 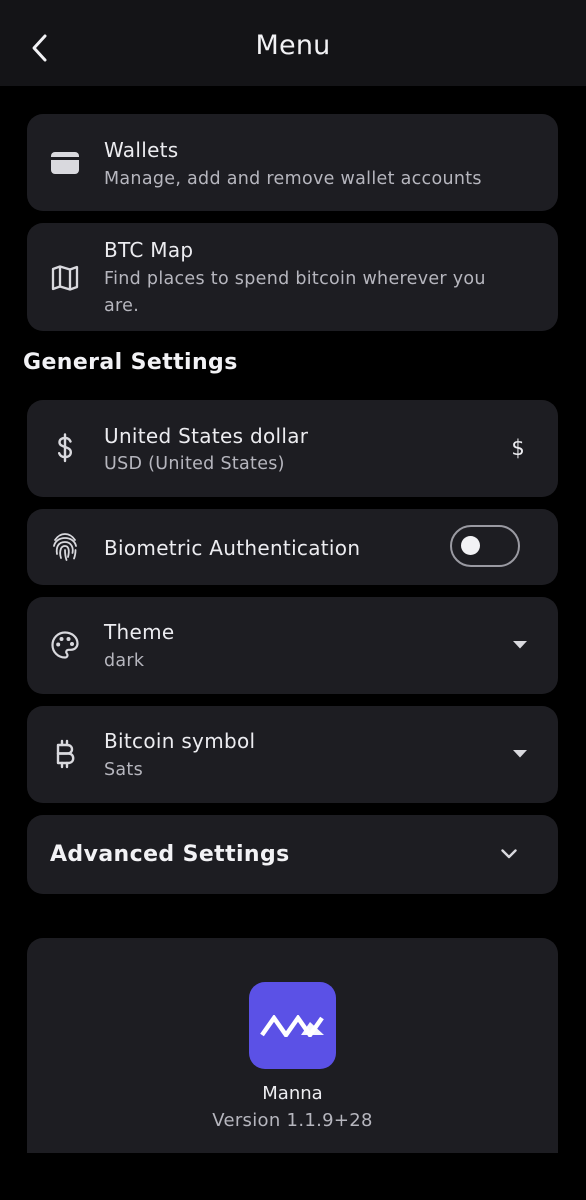 I want to click on app-version: Version 1.1.9+28, so click(x=292, y=1120).